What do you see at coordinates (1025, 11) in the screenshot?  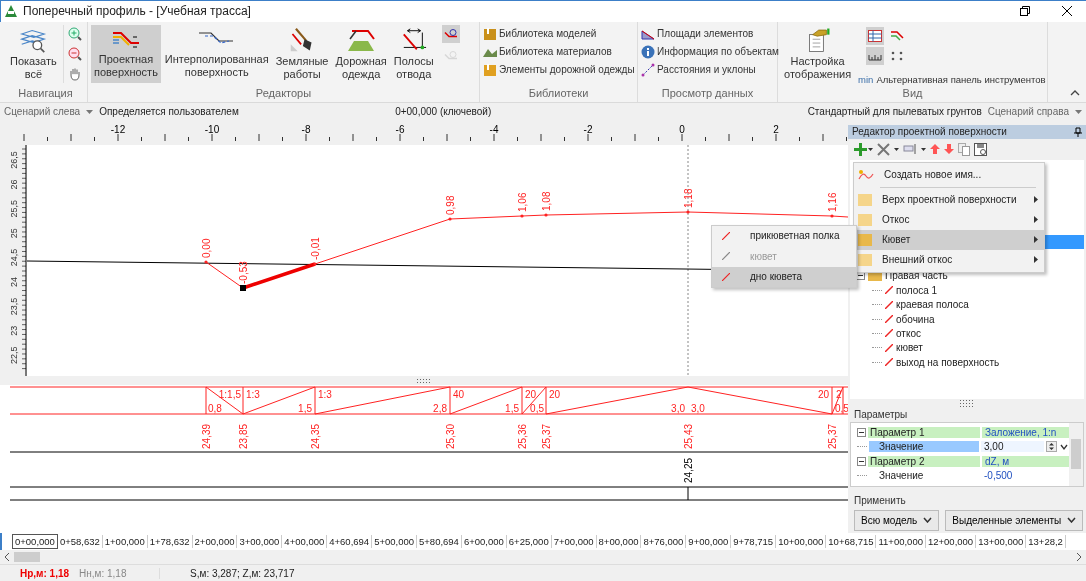 I see `restore-icon` at bounding box center [1025, 11].